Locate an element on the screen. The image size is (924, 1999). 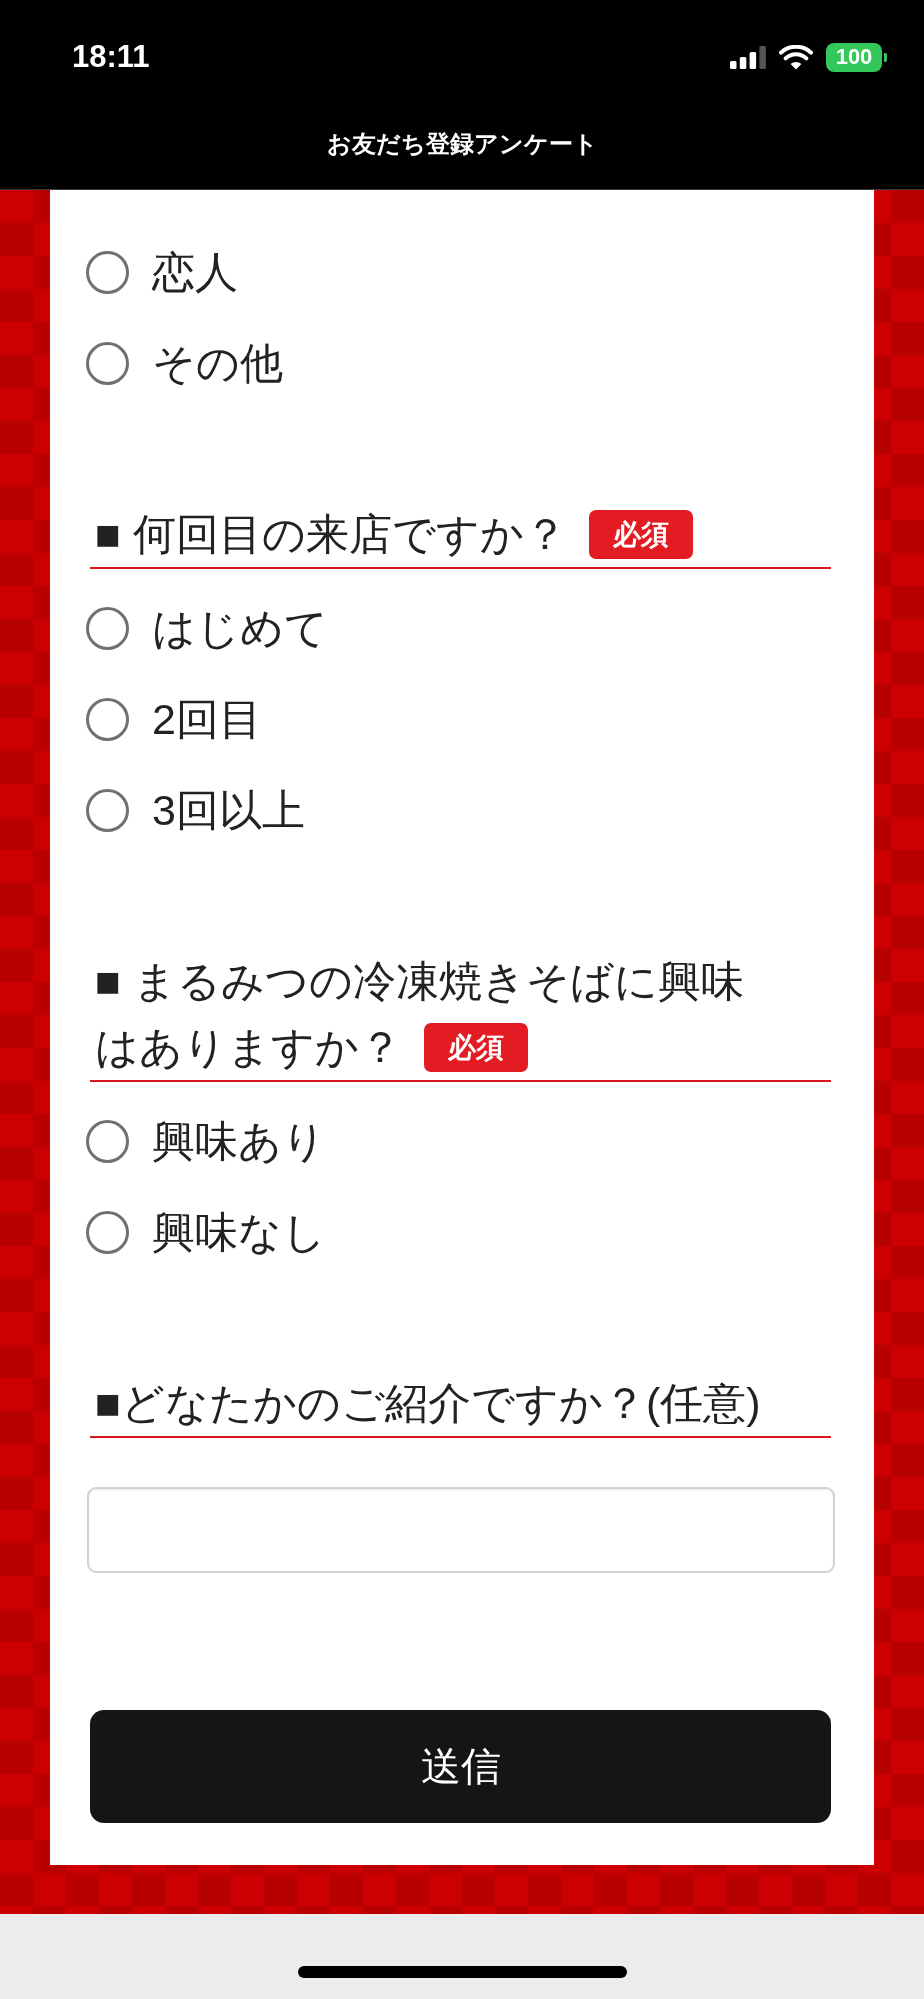
option-label: 2回目 is located at coordinates (207, 719).